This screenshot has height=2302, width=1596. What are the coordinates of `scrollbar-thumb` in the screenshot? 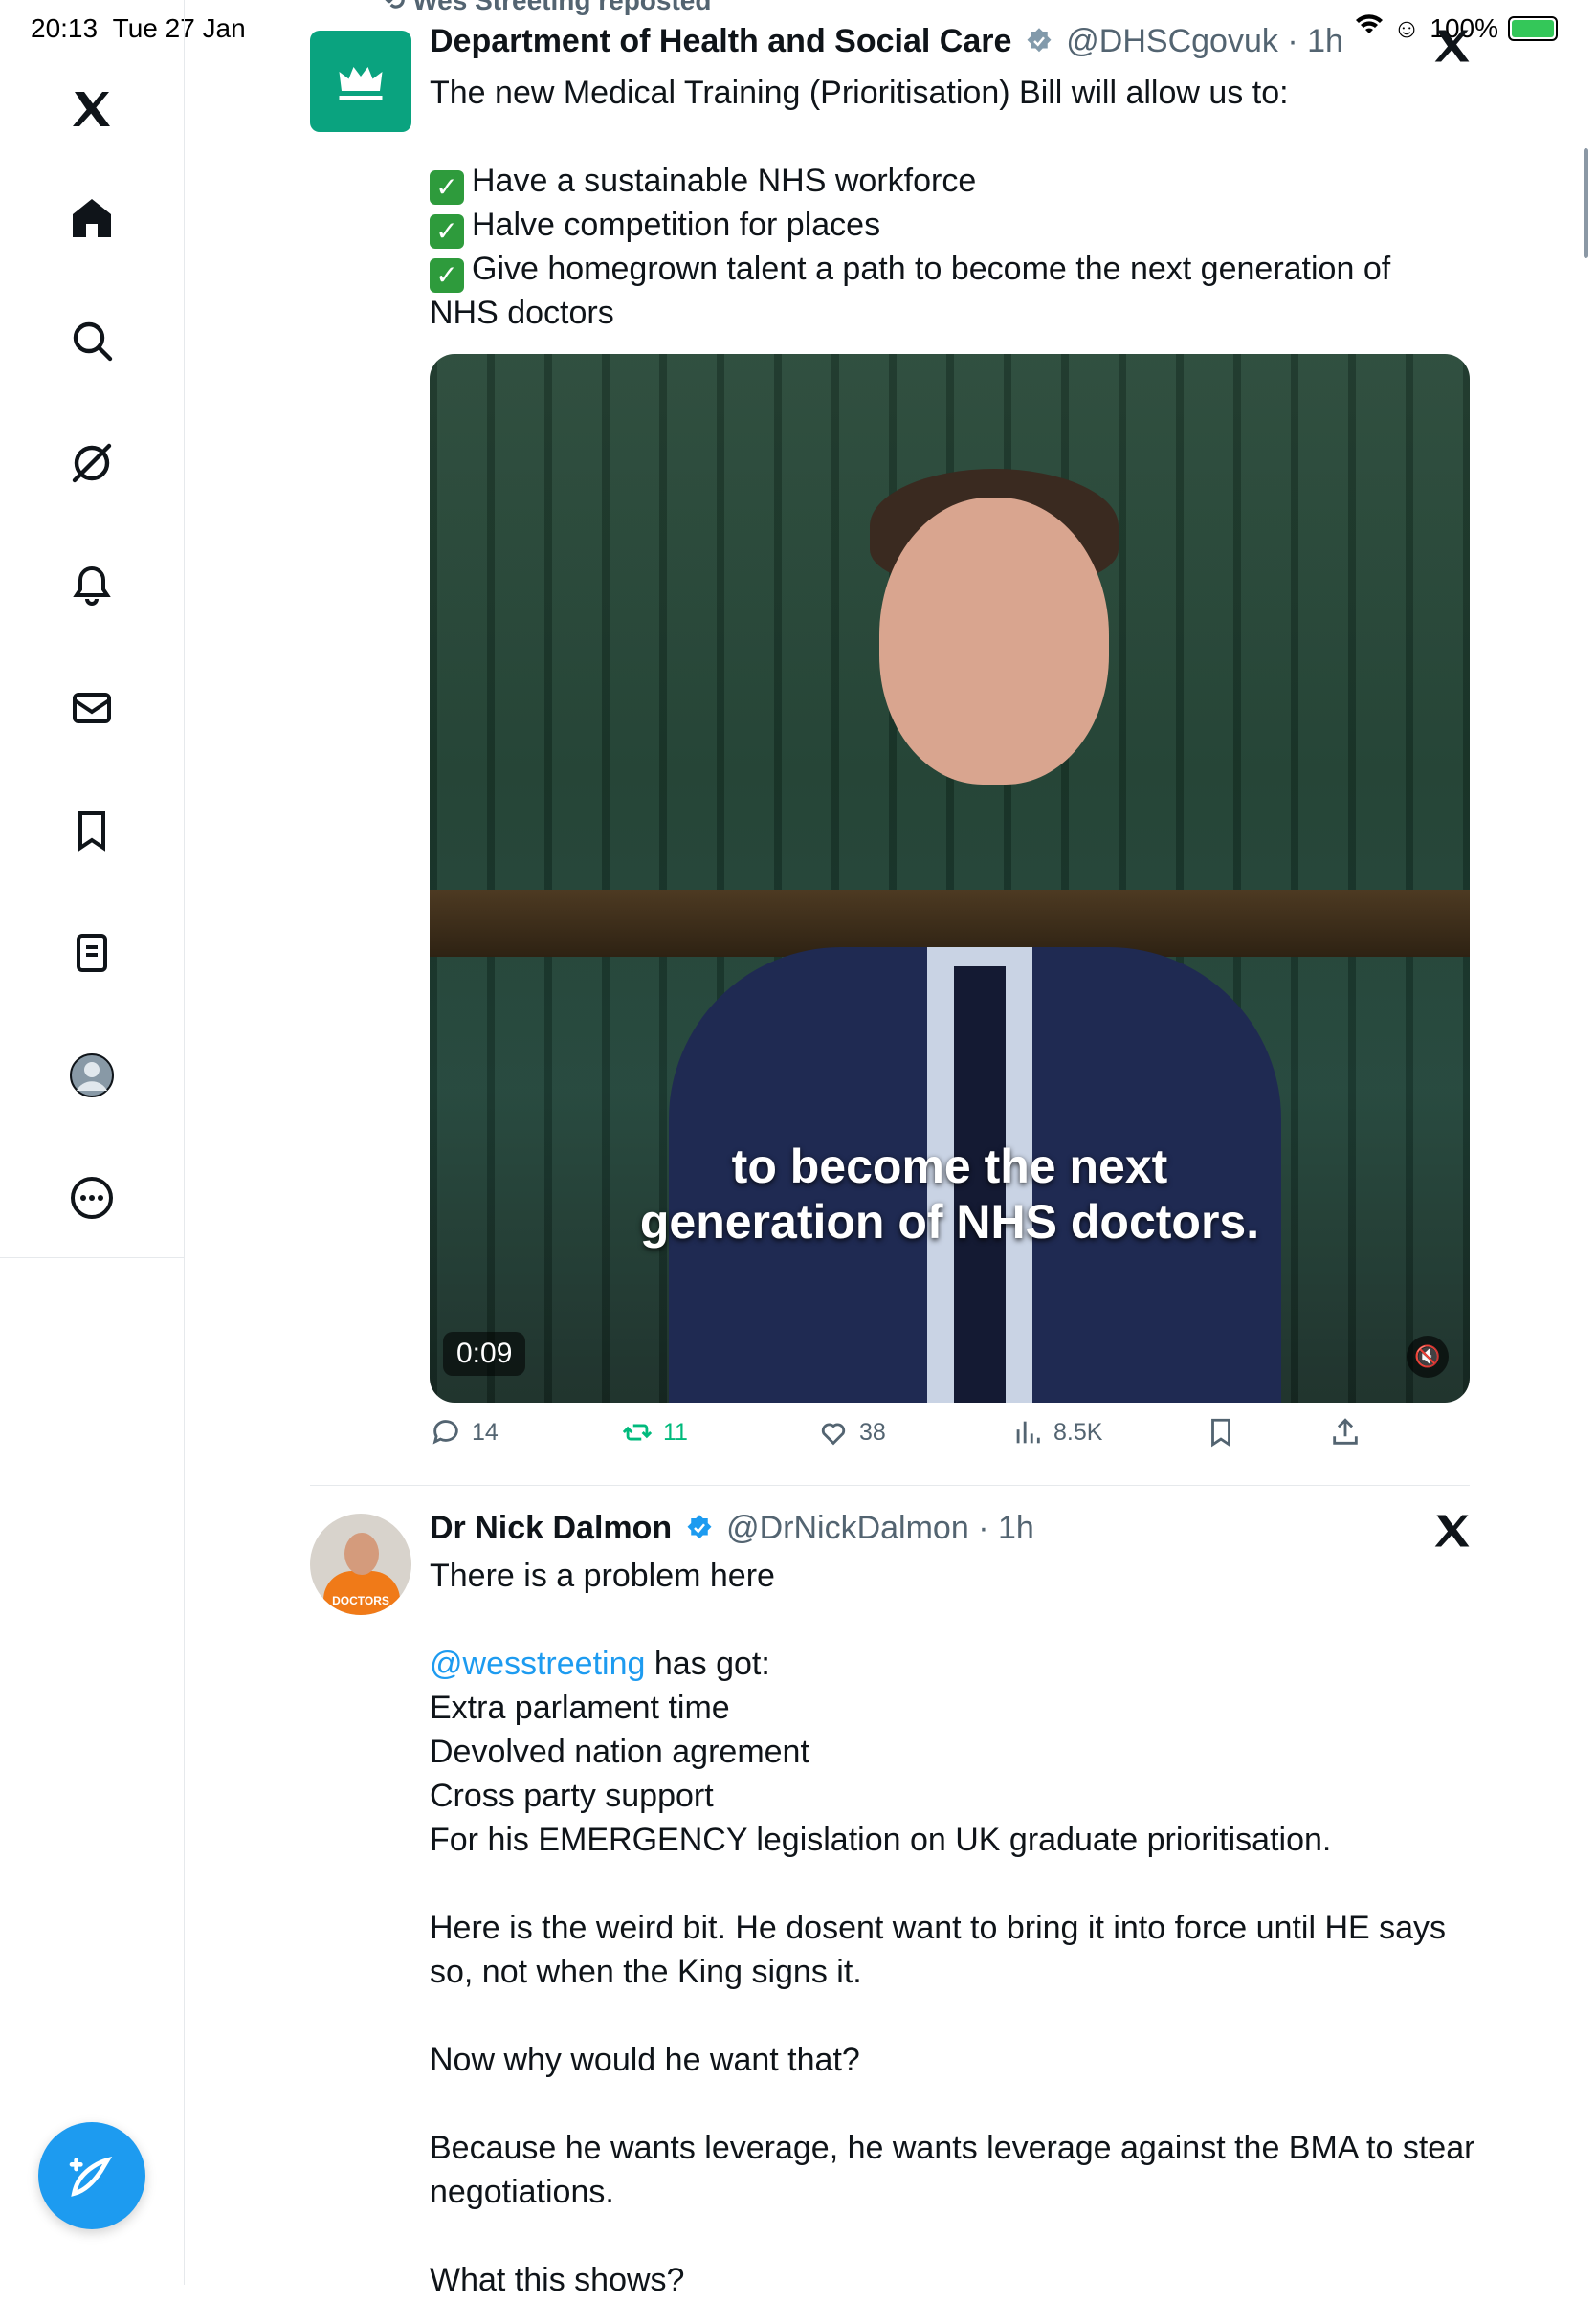 It's located at (1586, 203).